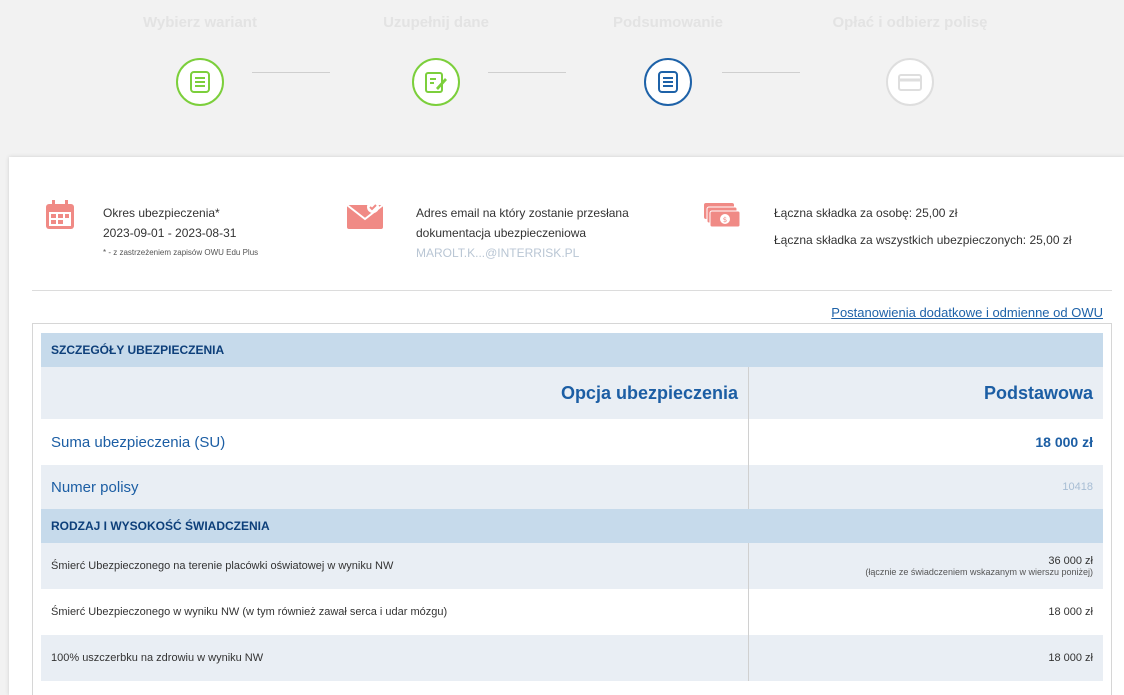 The image size is (1124, 695). What do you see at coordinates (1070, 561) in the screenshot?
I see `benefit-value: 36 000 zł` at bounding box center [1070, 561].